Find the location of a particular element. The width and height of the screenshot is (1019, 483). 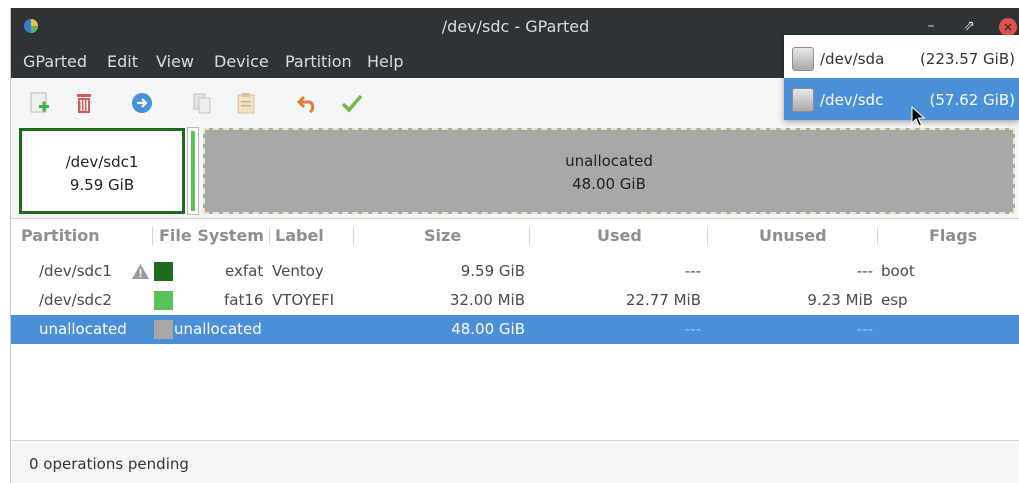

partition-block-size: 48.00 GiB is located at coordinates (609, 184).